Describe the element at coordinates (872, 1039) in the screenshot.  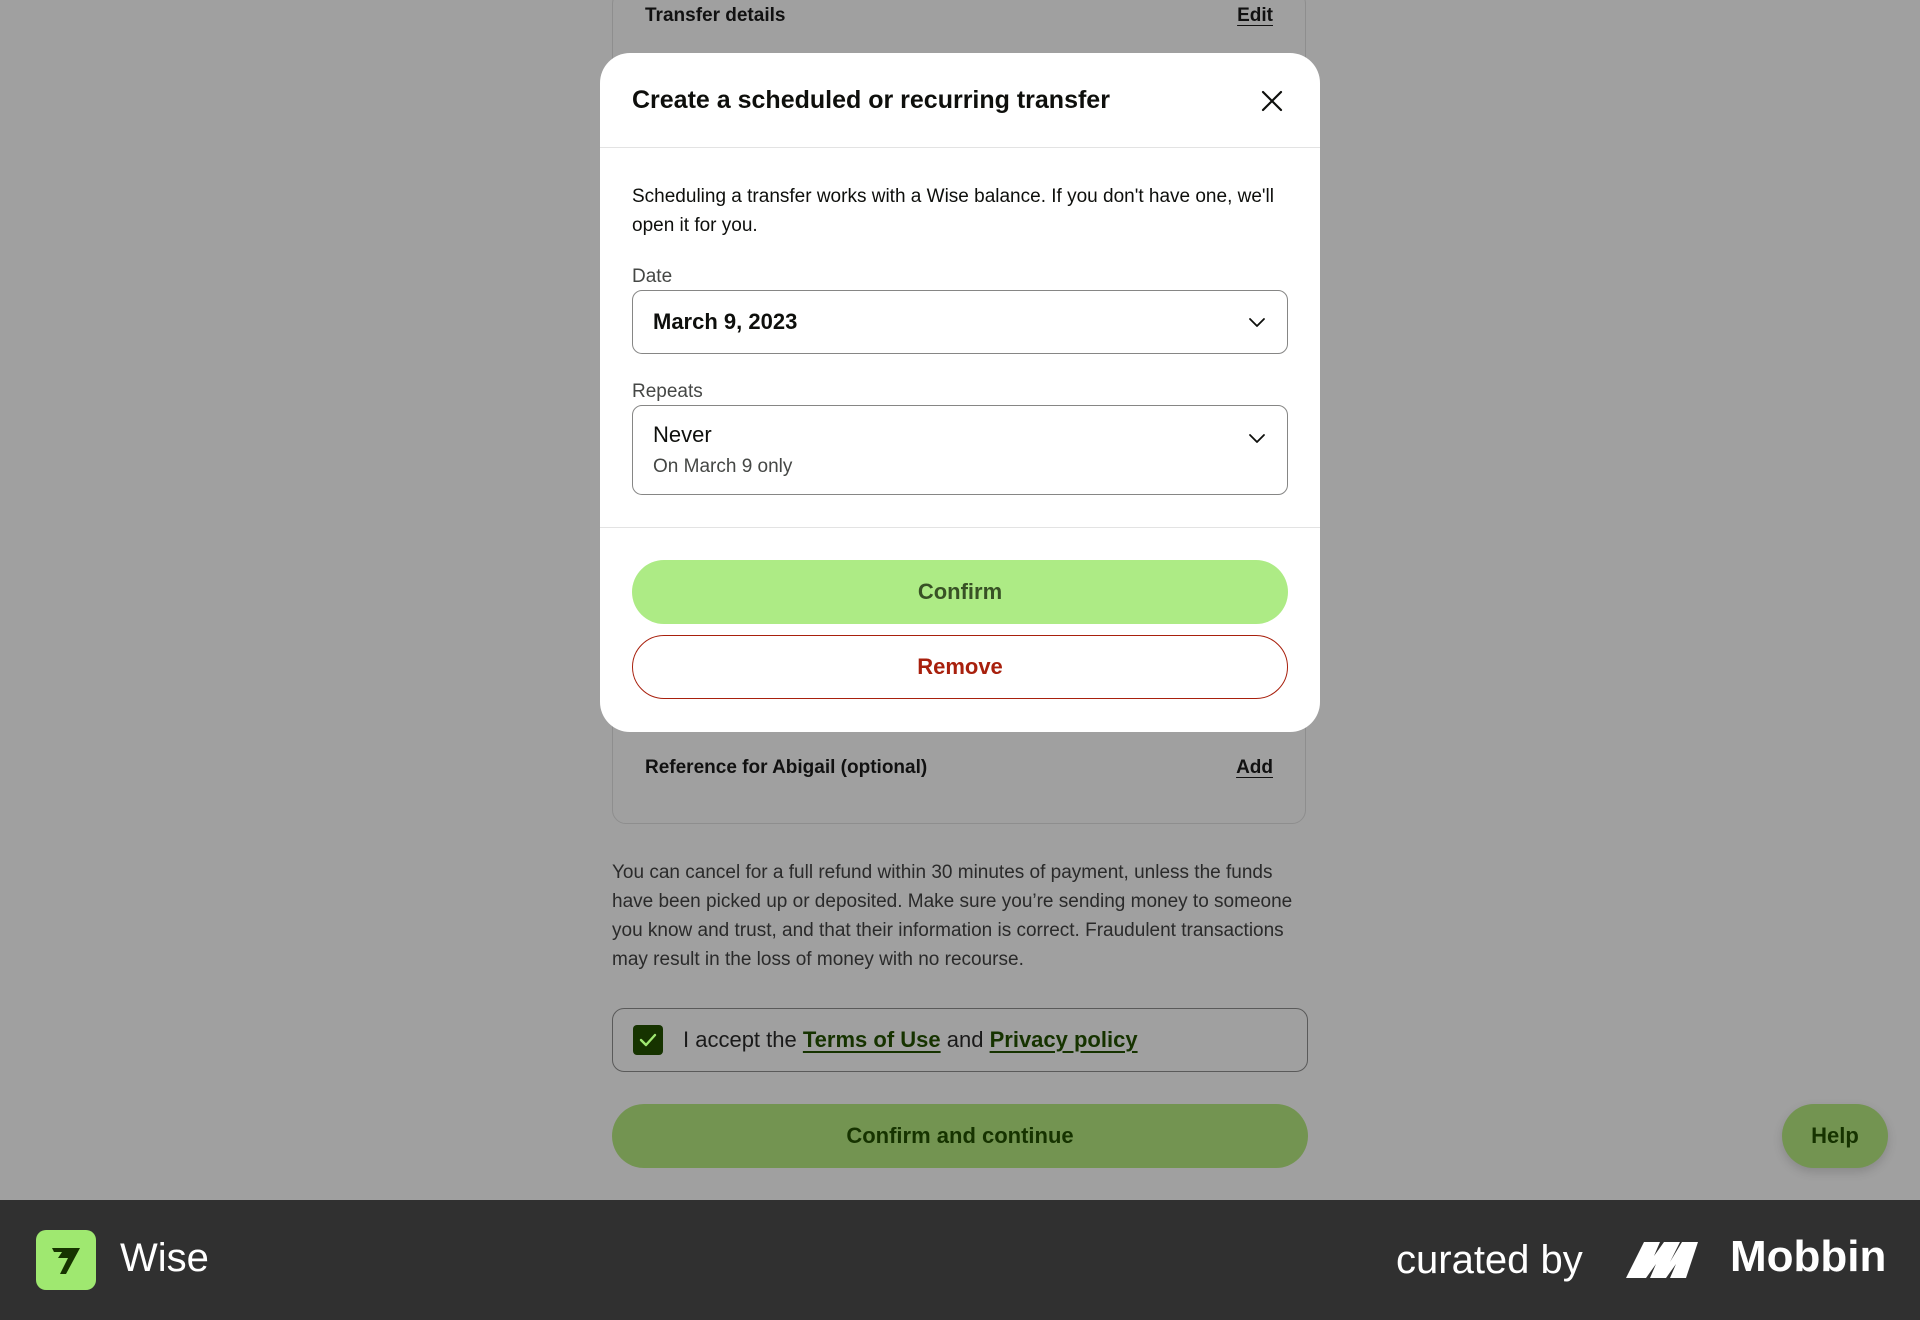
I see `terms-of-use-link: Terms of Use` at that location.